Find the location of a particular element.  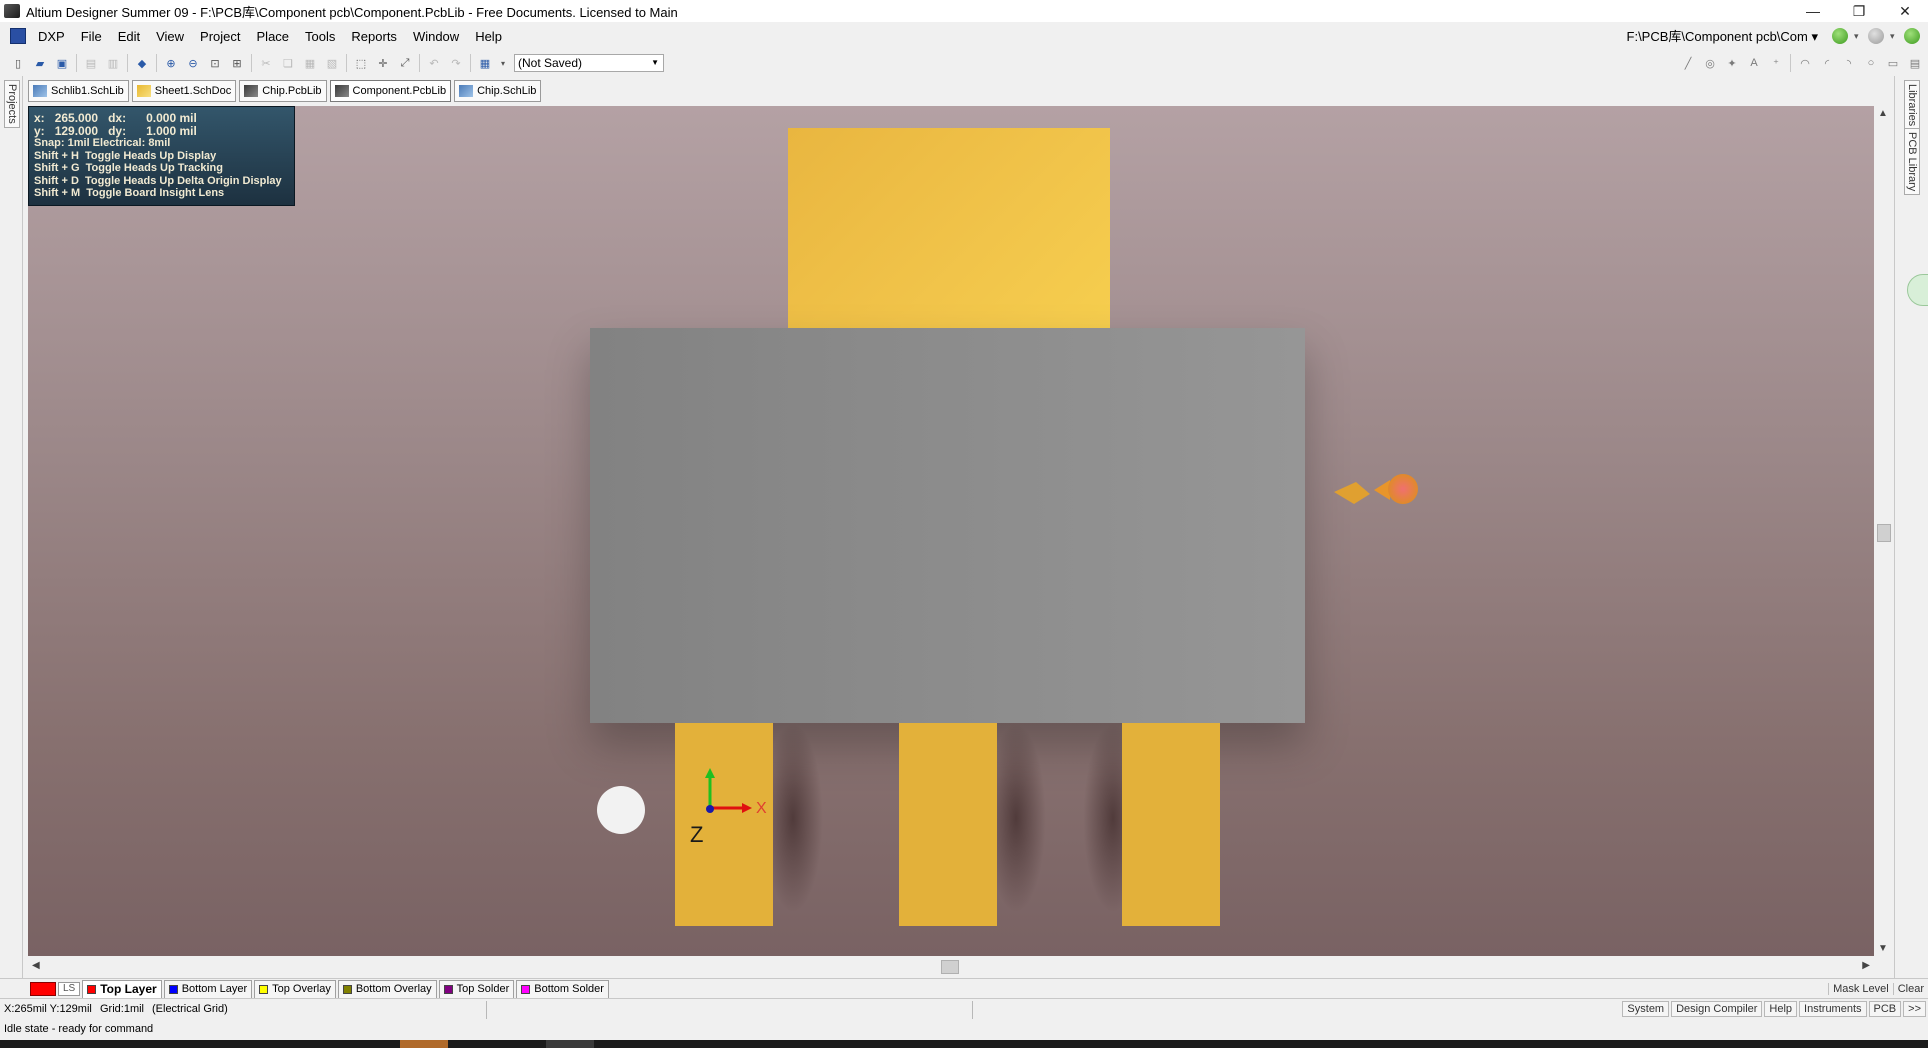

pin1-marker is located at coordinates (621, 810).